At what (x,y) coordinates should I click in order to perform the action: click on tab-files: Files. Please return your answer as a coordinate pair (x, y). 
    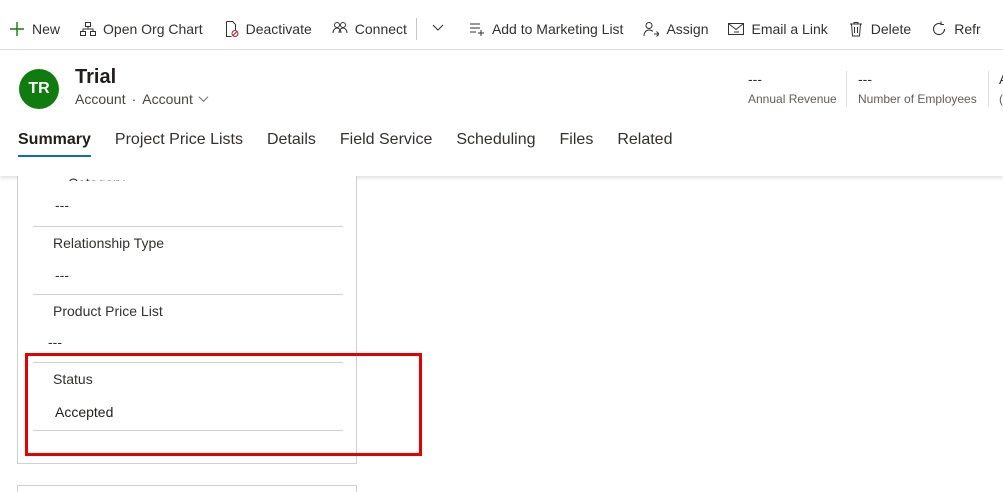
    Looking at the image, I should click on (577, 146).